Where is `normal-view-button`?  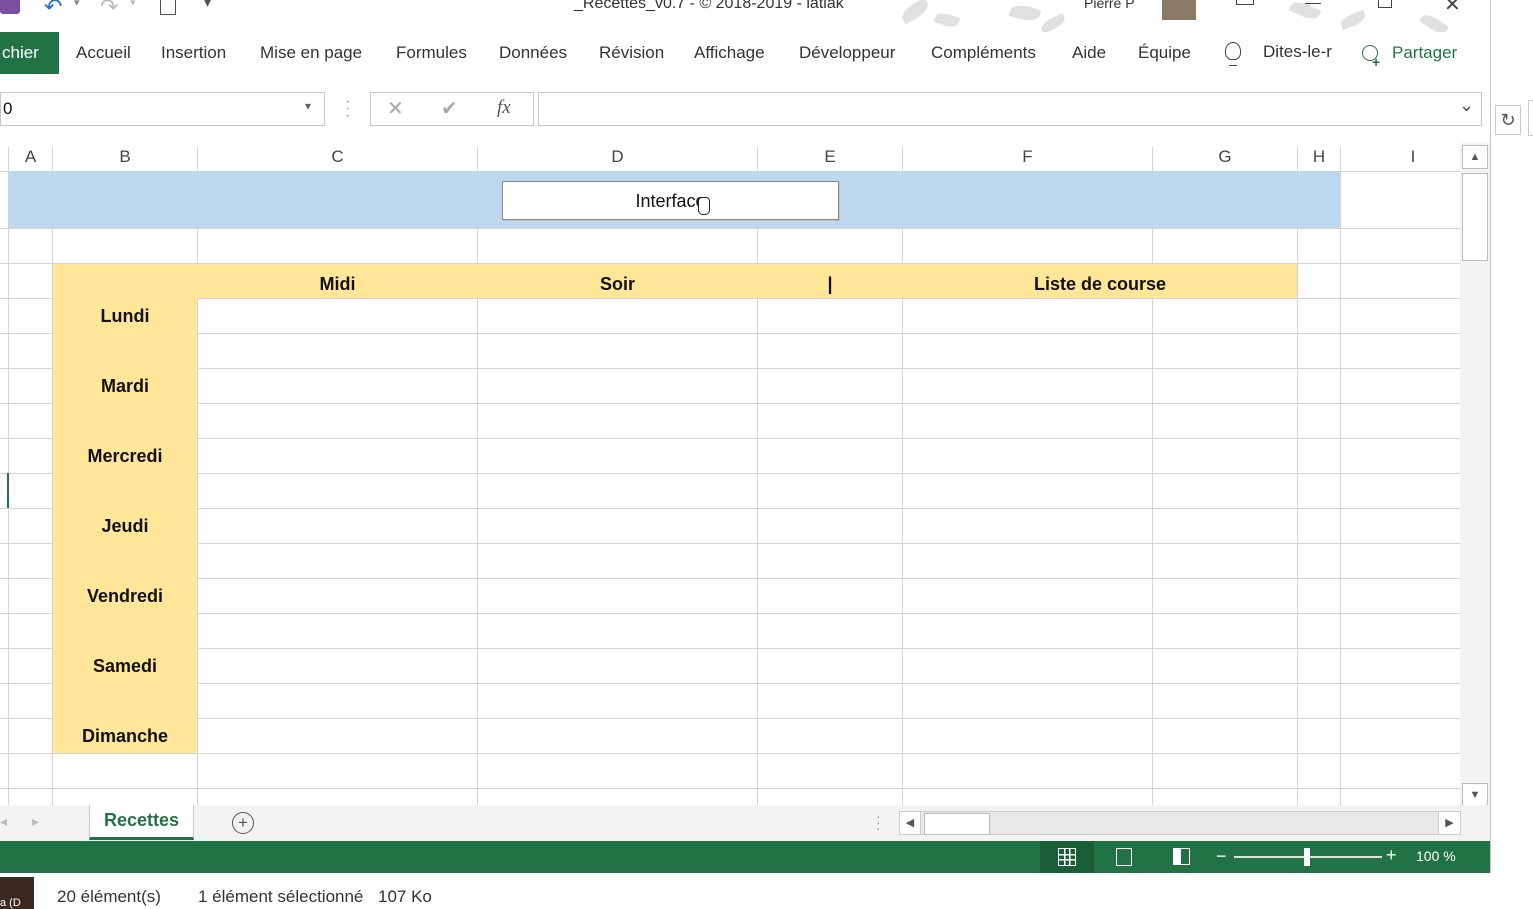
normal-view-button is located at coordinates (1067, 857).